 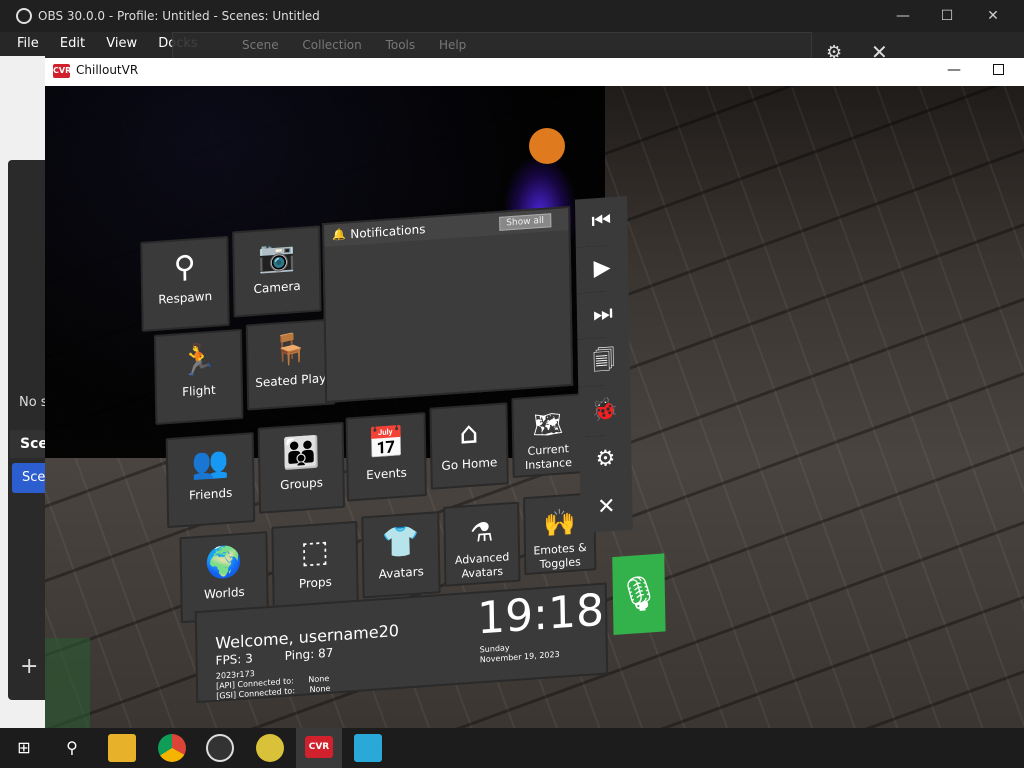 I want to click on obs-close-button: ✕, so click(x=993, y=16).